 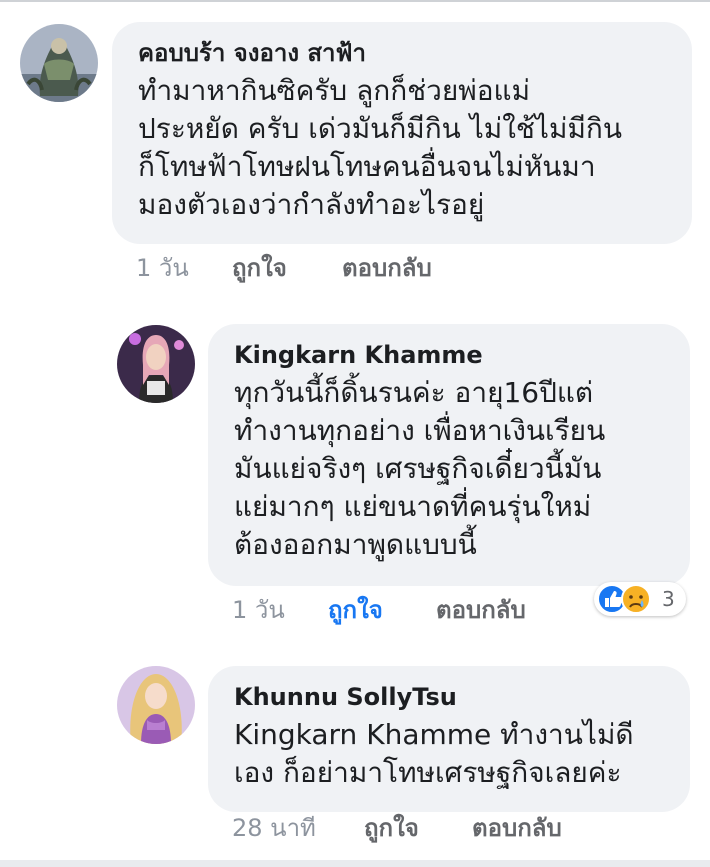 I want to click on reaction-summary: 3, so click(x=640, y=599).